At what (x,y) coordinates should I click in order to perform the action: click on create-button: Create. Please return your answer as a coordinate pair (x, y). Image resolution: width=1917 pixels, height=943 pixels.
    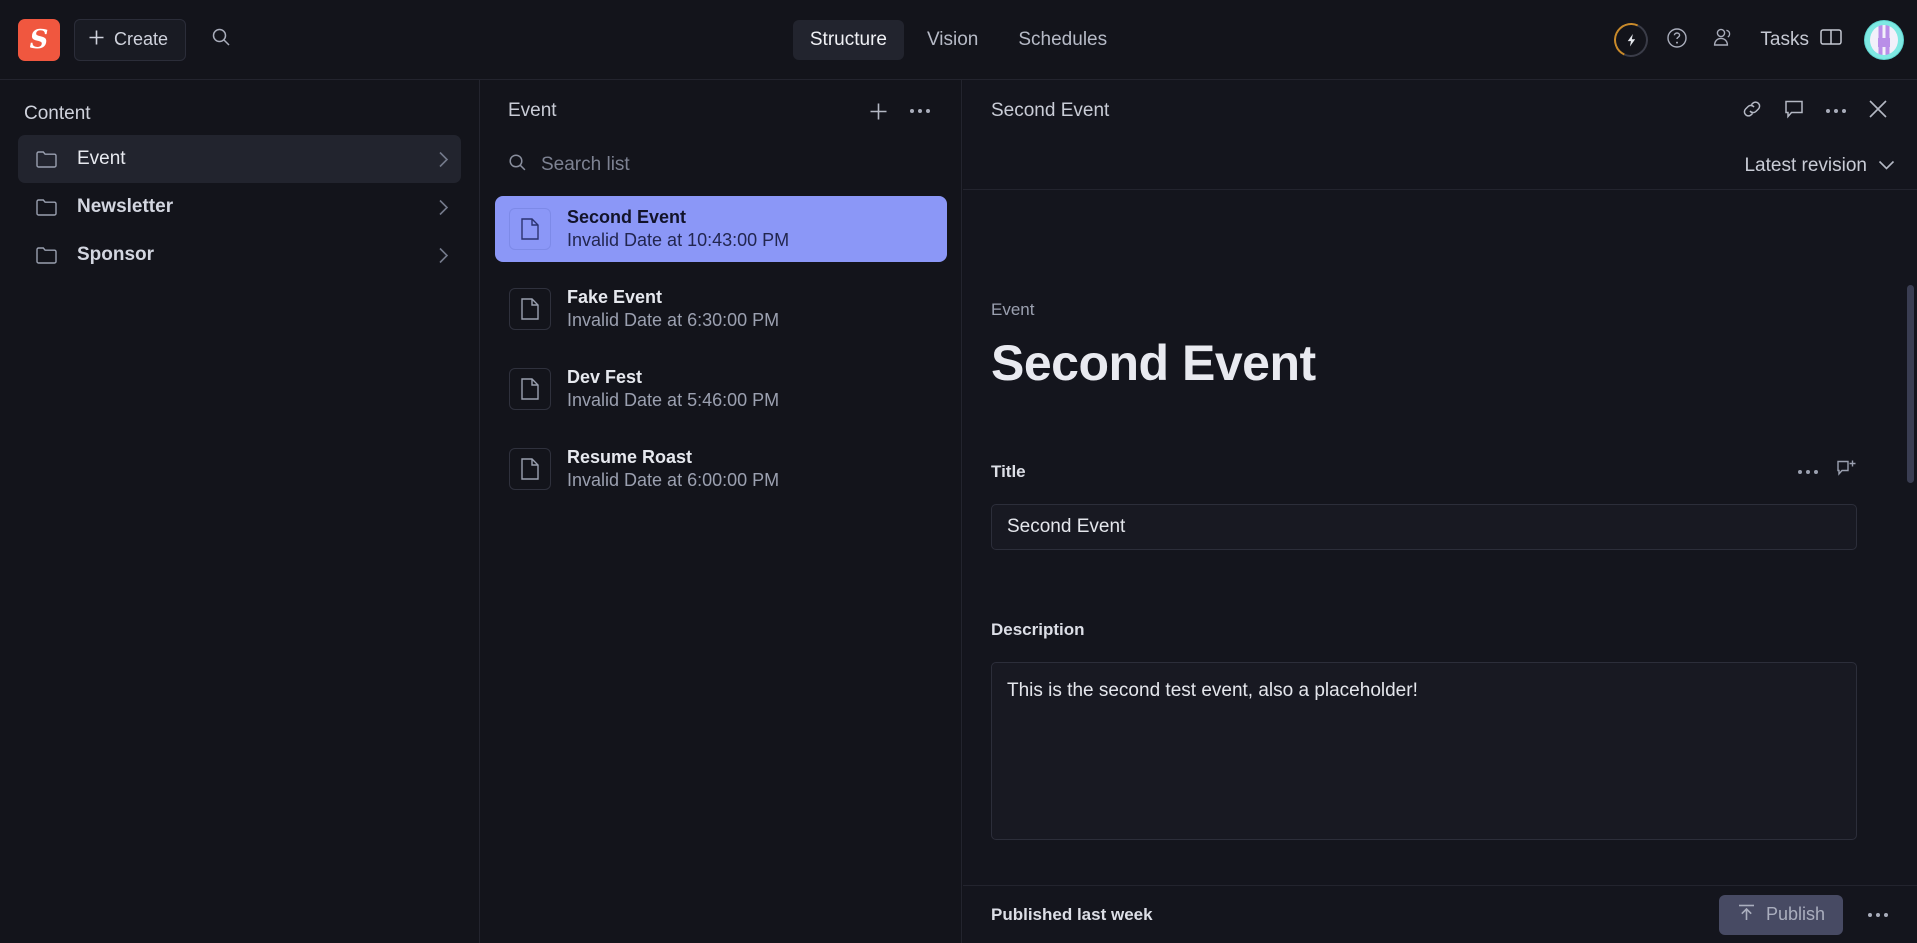
    Looking at the image, I should click on (130, 39).